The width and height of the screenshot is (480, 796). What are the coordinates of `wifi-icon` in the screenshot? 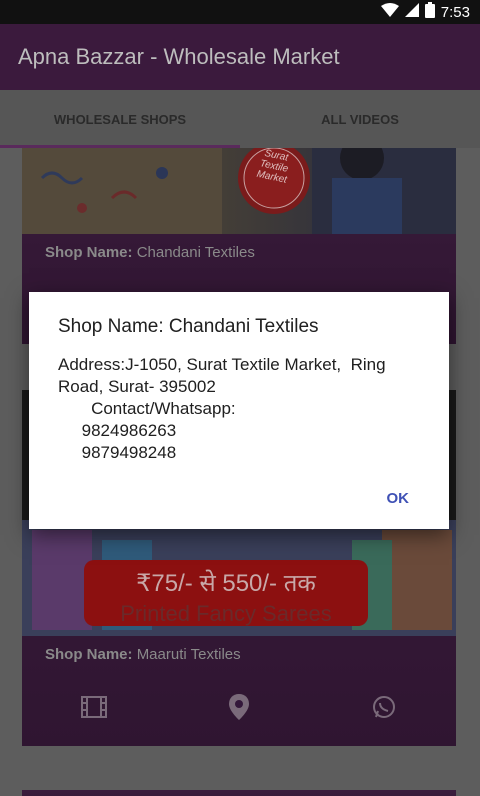 It's located at (389, 12).